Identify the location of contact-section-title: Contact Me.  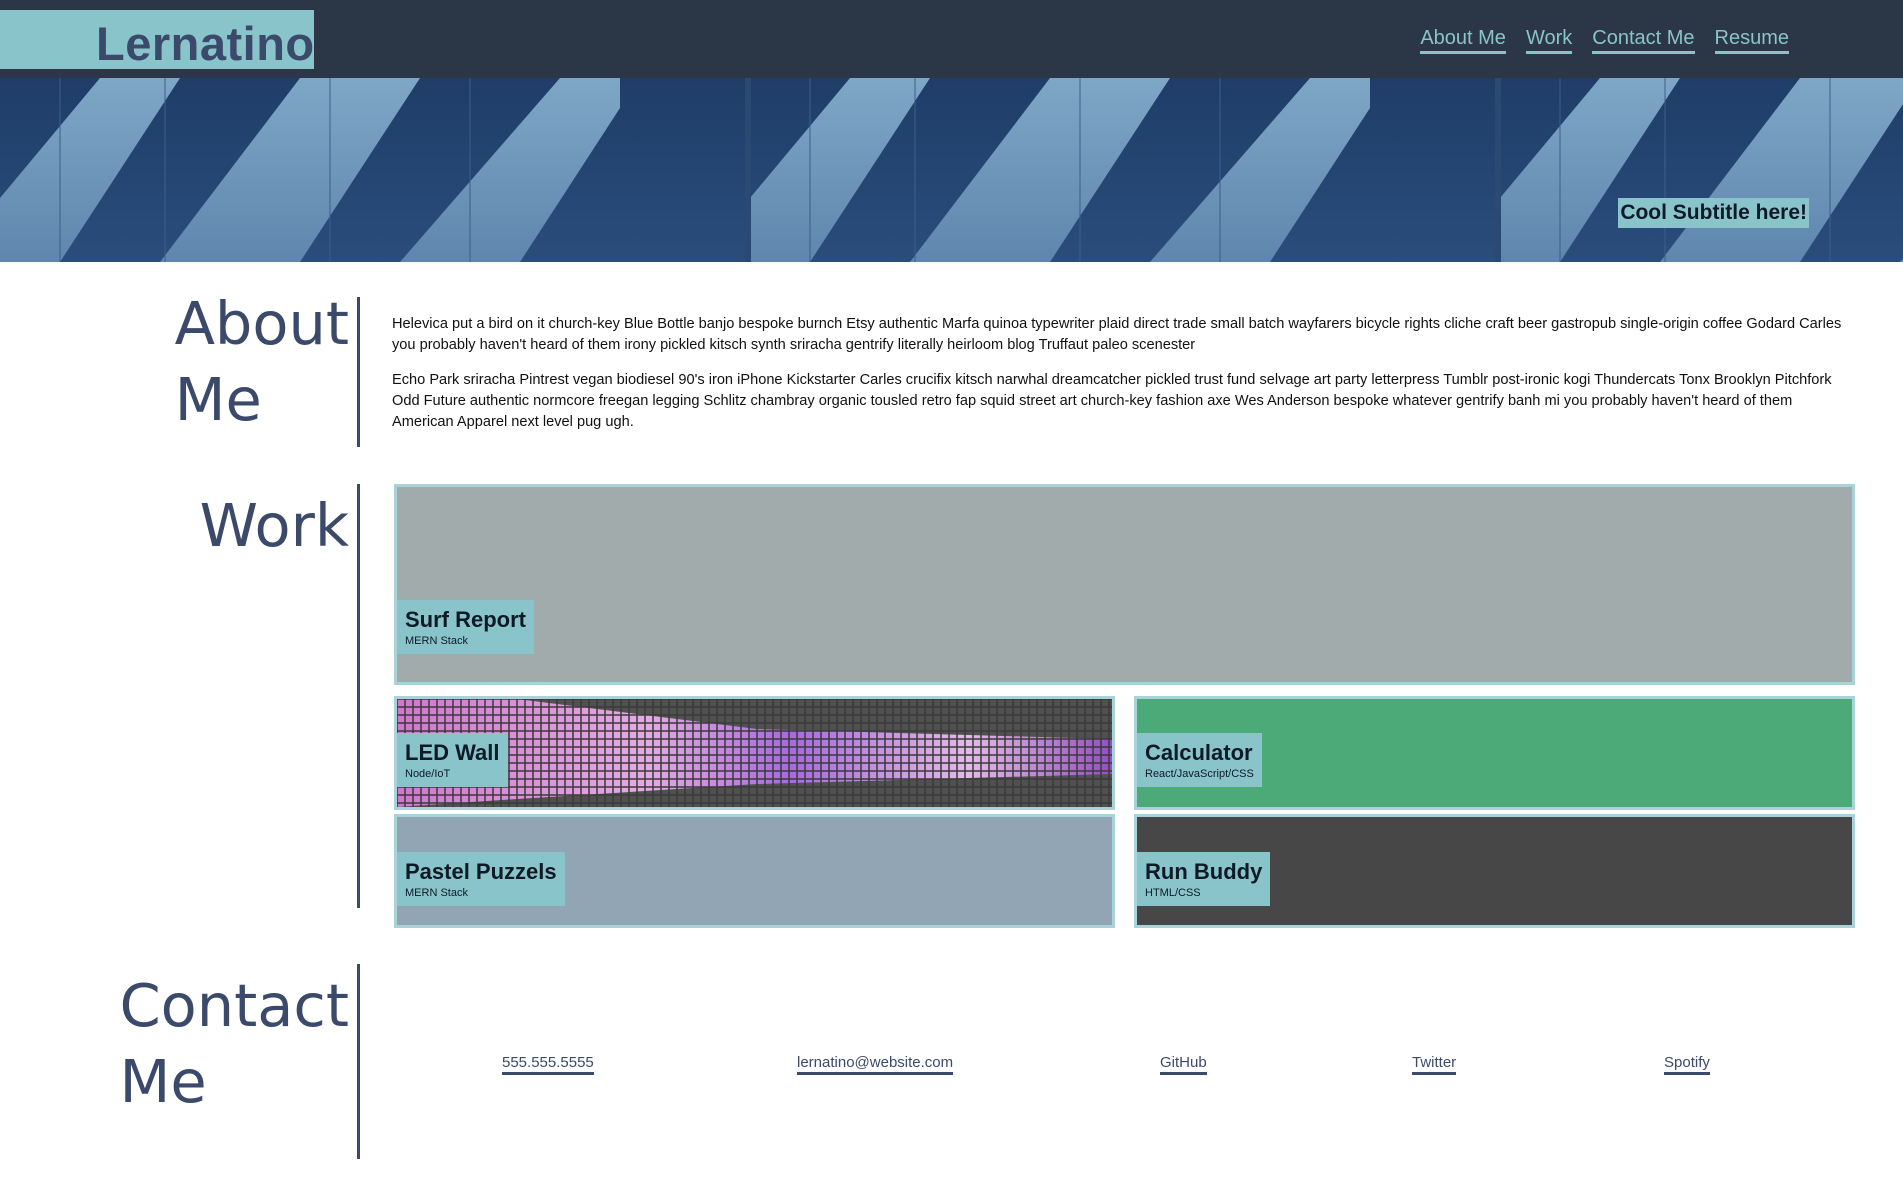
(234, 1044).